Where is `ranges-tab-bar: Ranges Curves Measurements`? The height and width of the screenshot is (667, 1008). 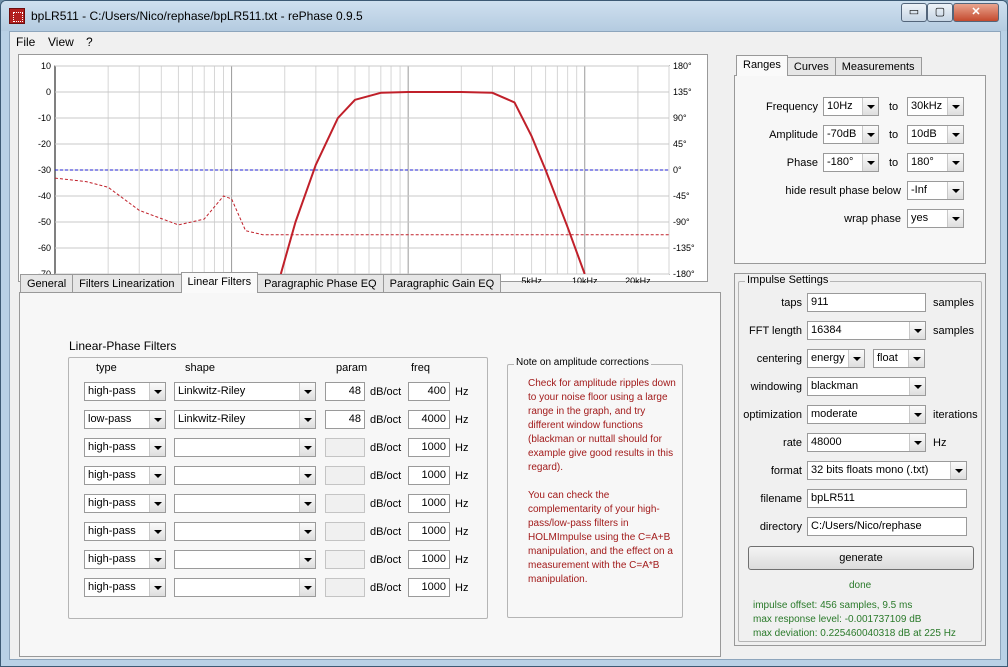 ranges-tab-bar: Ranges Curves Measurements is located at coordinates (829, 65).